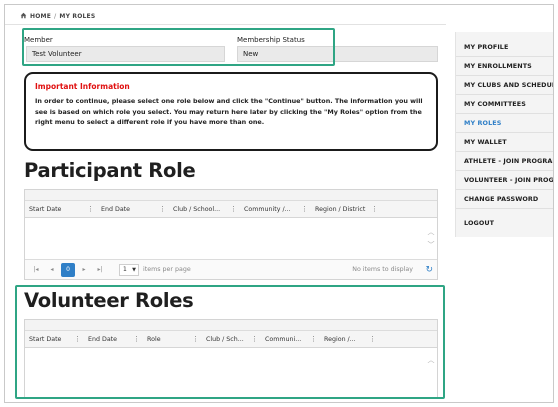 Image resolution: width=558 pixels, height=407 pixels. I want to click on grid-scrollbar: ︿ ﹀, so click(431, 239).